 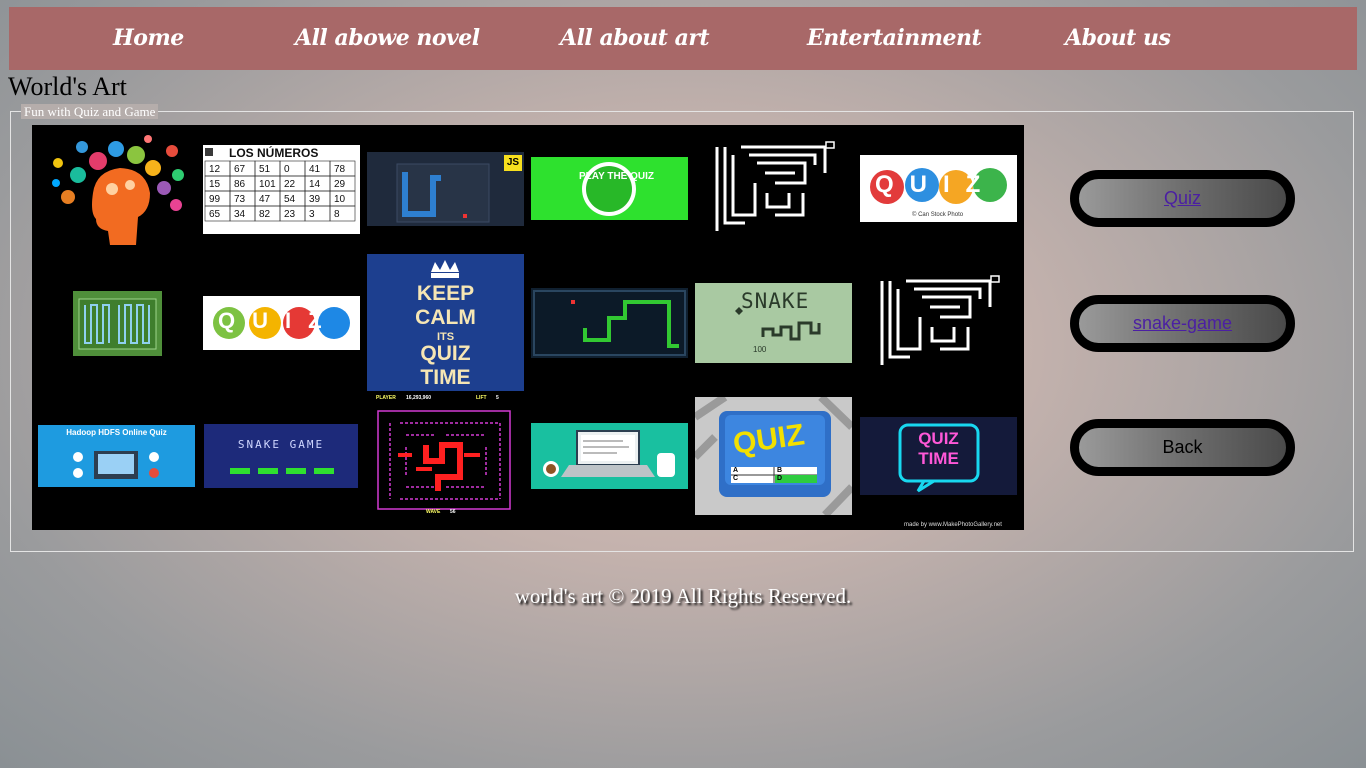 What do you see at coordinates (445, 189) in the screenshot?
I see `snake-js-thumb: JS` at bounding box center [445, 189].